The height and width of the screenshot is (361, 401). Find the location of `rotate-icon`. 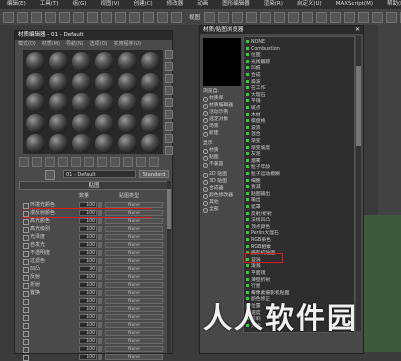

rotate-icon is located at coordinates (162, 17).